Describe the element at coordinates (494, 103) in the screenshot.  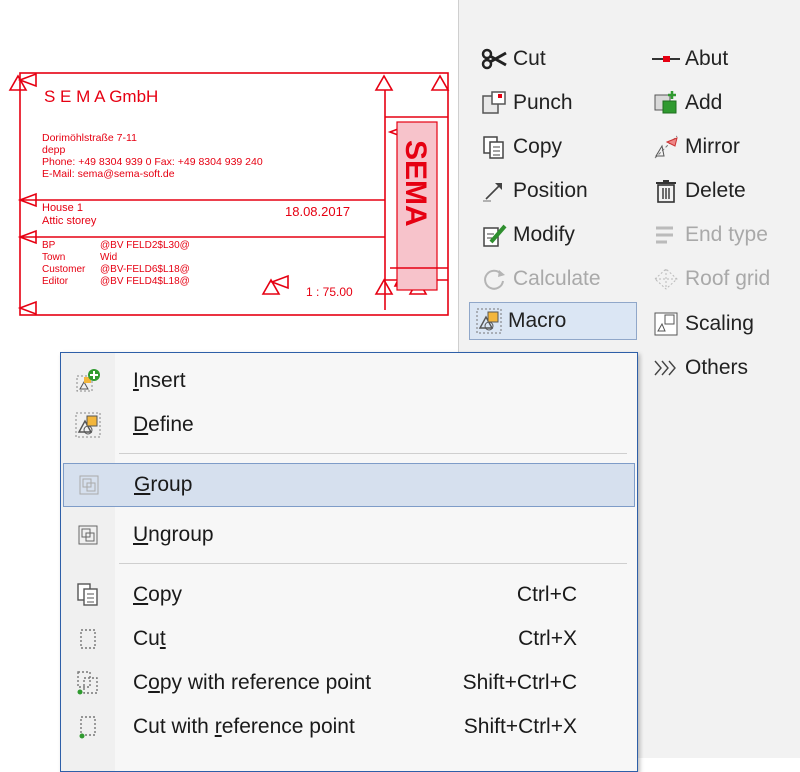
I see `punch-icon` at that location.